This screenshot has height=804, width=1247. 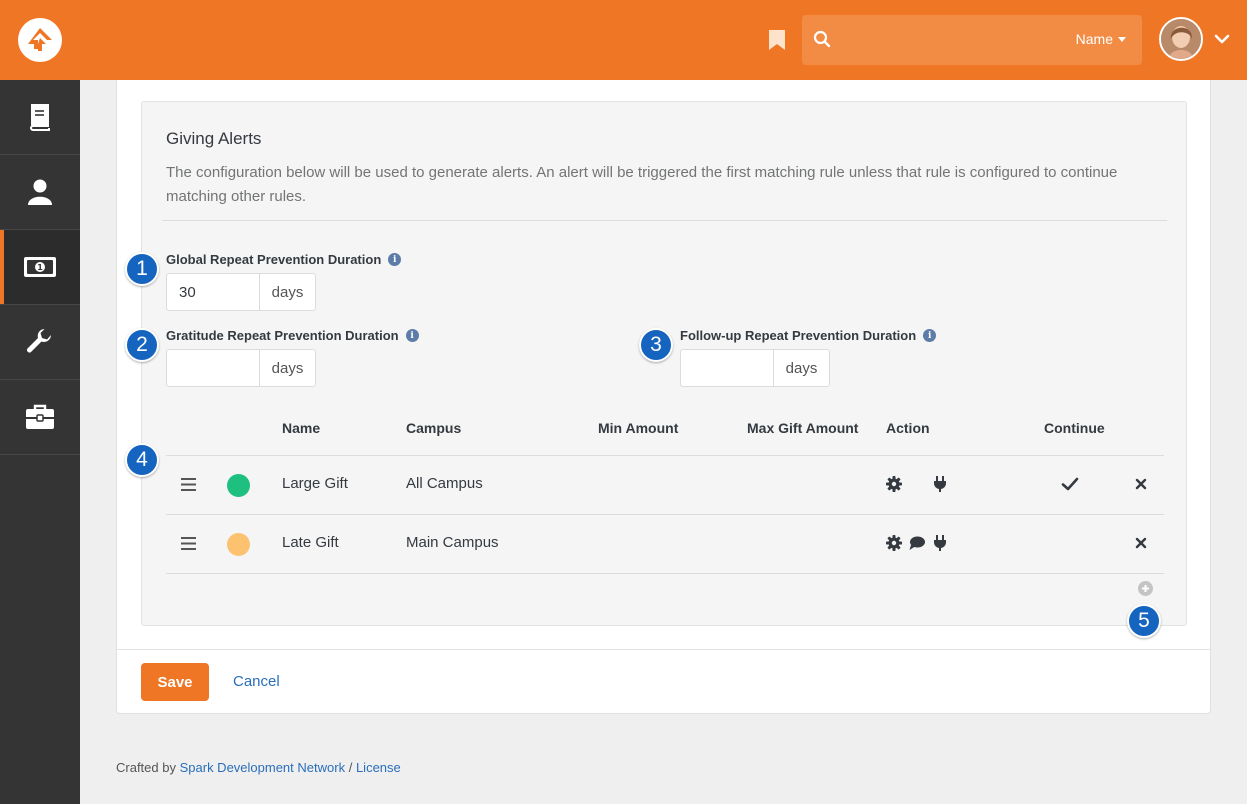 What do you see at coordinates (663, 649) in the screenshot?
I see `actions-divider` at bounding box center [663, 649].